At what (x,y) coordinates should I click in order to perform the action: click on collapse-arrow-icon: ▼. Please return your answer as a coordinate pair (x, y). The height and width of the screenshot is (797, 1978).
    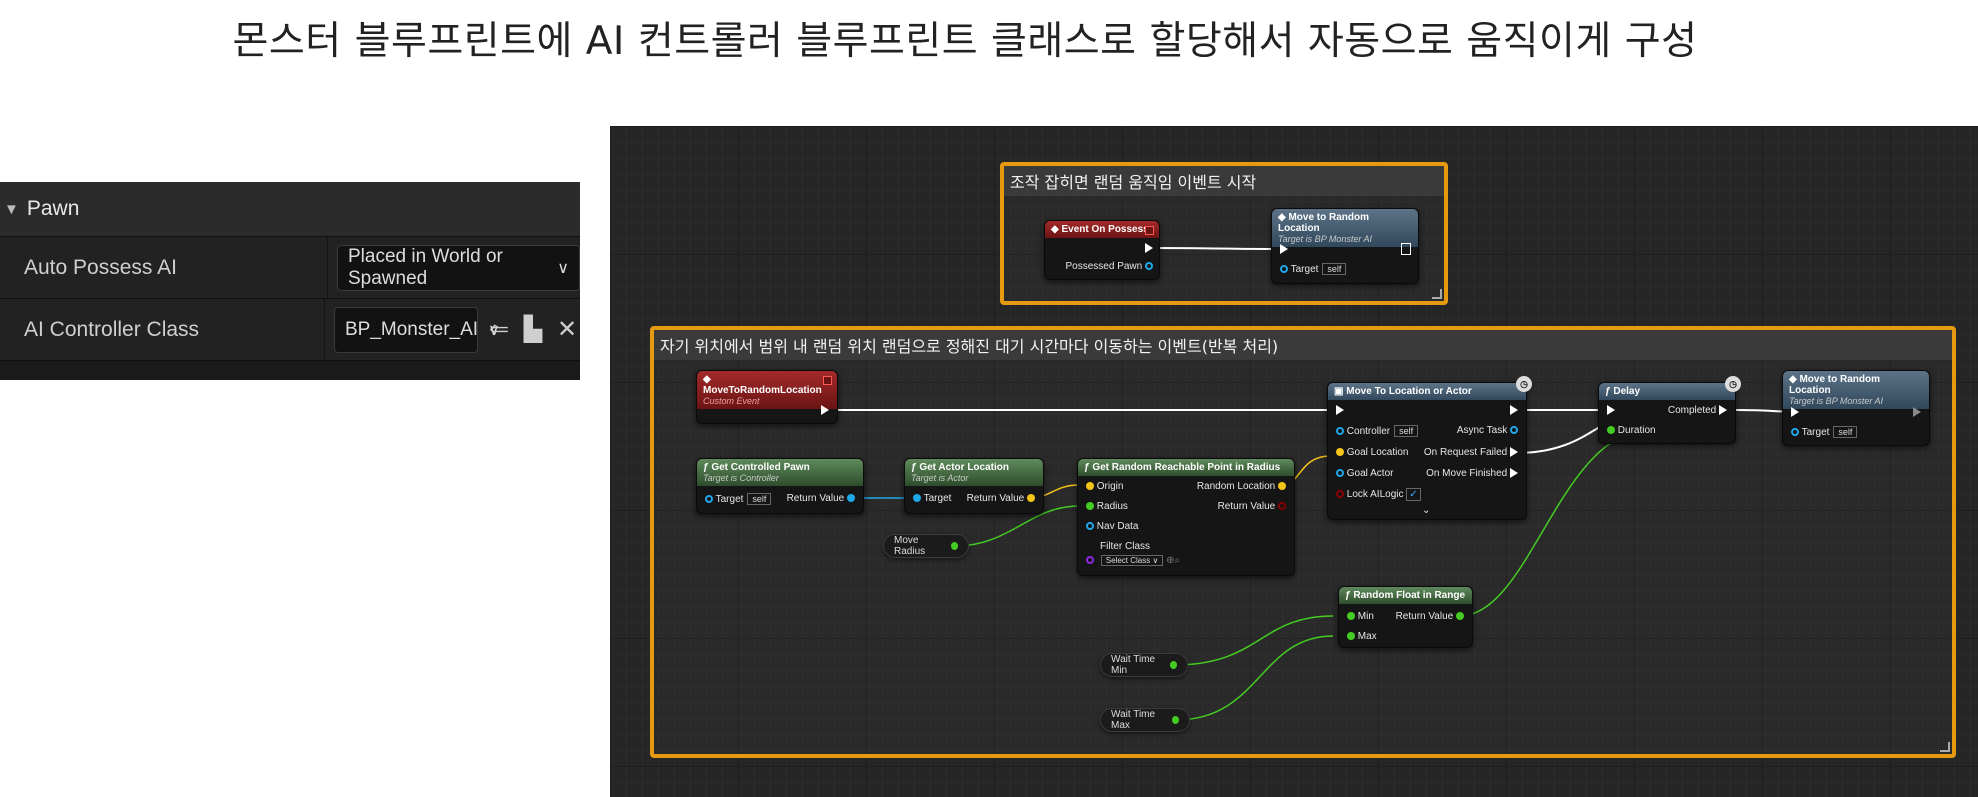
    Looking at the image, I should click on (11, 209).